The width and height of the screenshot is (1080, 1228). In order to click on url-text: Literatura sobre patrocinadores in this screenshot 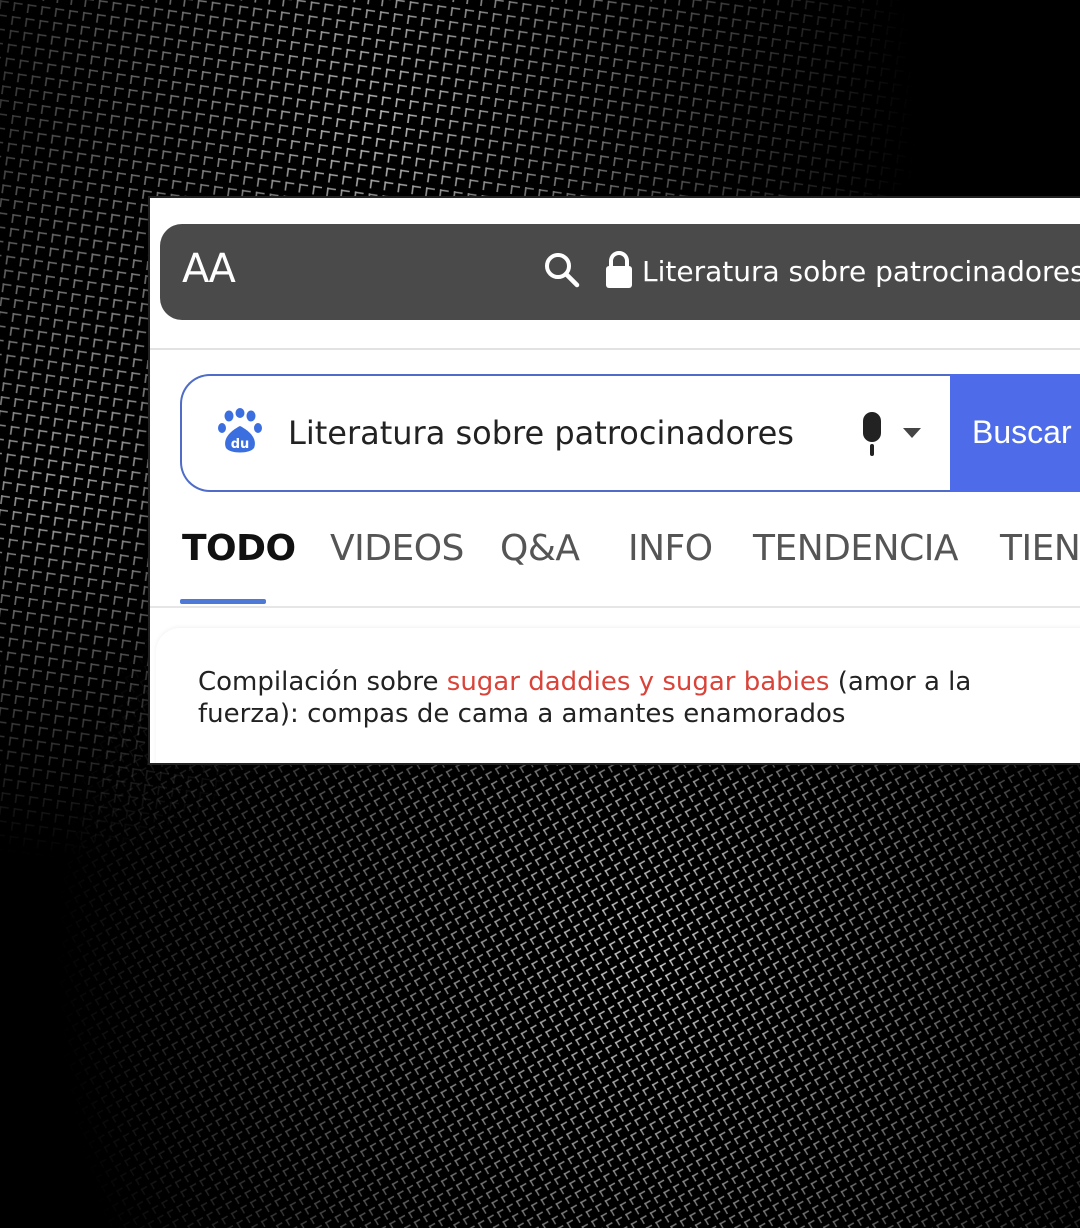, I will do `click(861, 271)`.